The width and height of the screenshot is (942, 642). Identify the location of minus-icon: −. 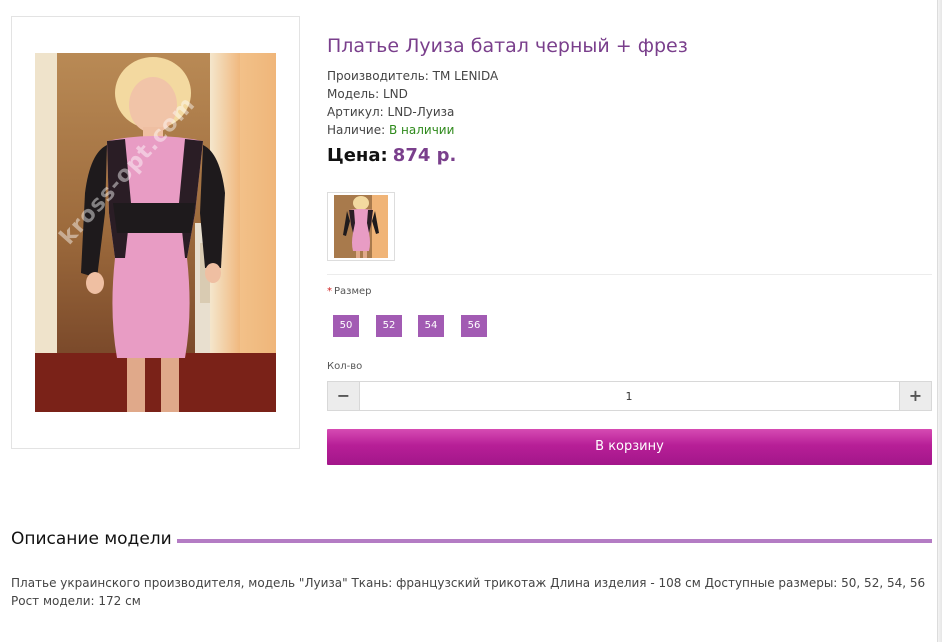
(343, 395).